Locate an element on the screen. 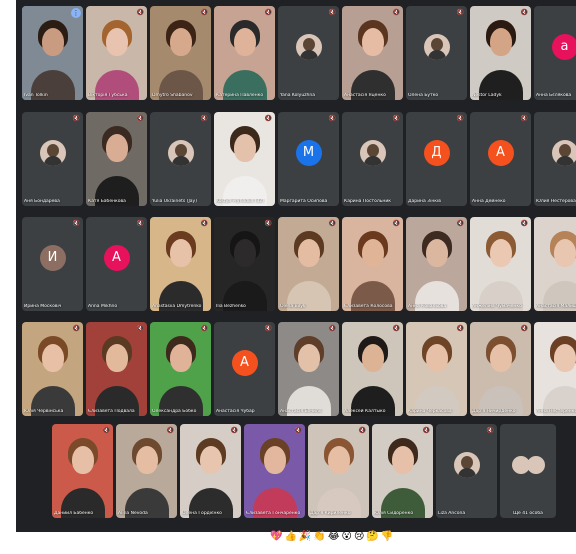  participant-tile: 🔇 Yana Kolyuzhna is located at coordinates (308, 53).